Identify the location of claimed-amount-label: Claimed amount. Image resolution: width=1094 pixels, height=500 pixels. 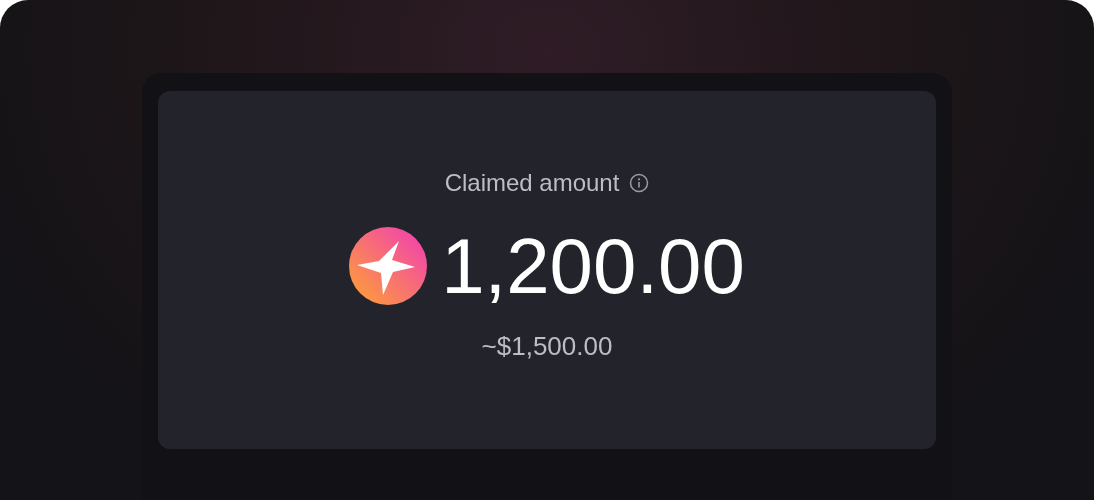
(532, 183).